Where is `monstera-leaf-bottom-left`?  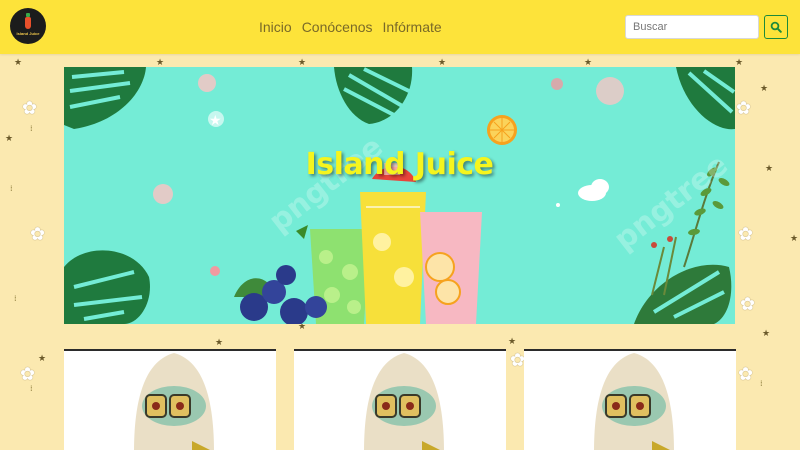
monstera-leaf-bottom-left is located at coordinates (107, 287).